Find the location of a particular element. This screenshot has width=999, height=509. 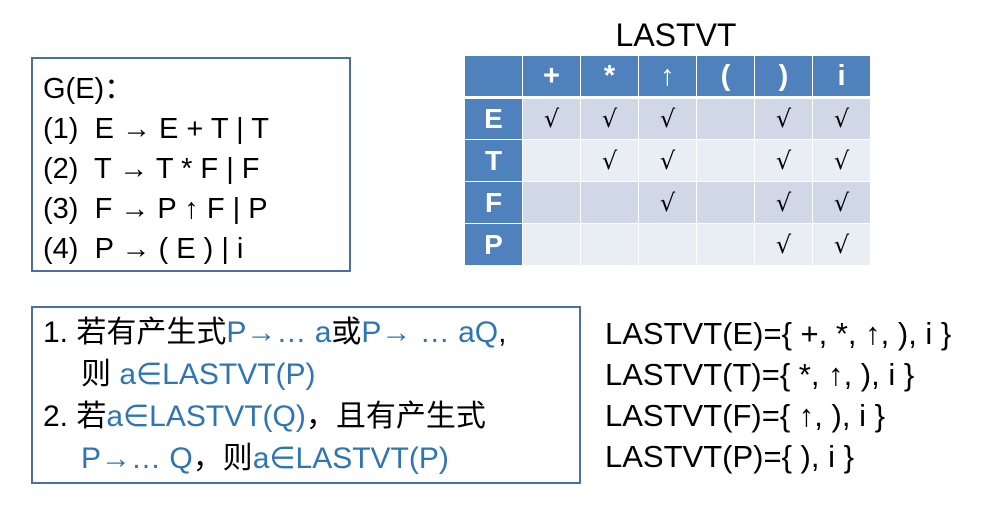

grammar-rule: (2) T → T * F | F is located at coordinates (196, 169).